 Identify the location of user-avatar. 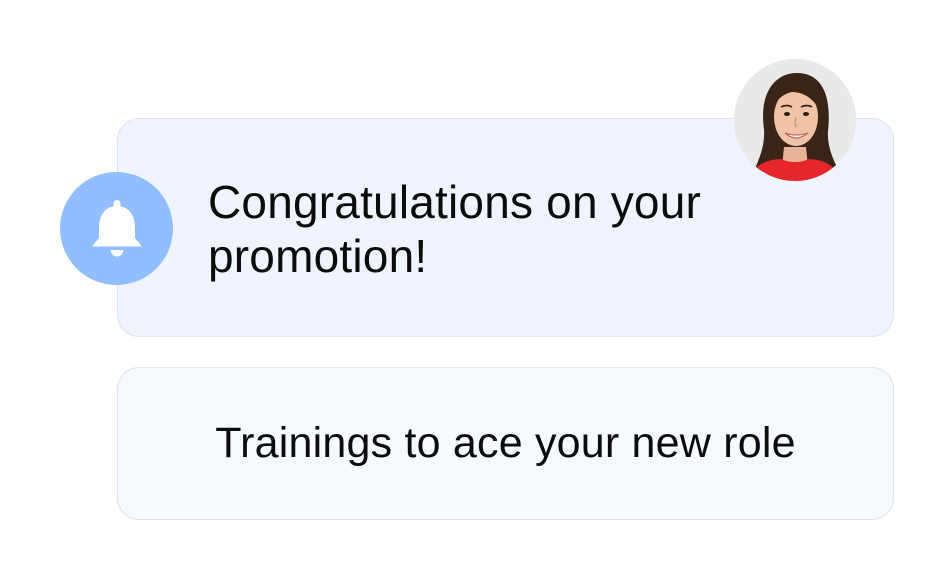
(795, 120).